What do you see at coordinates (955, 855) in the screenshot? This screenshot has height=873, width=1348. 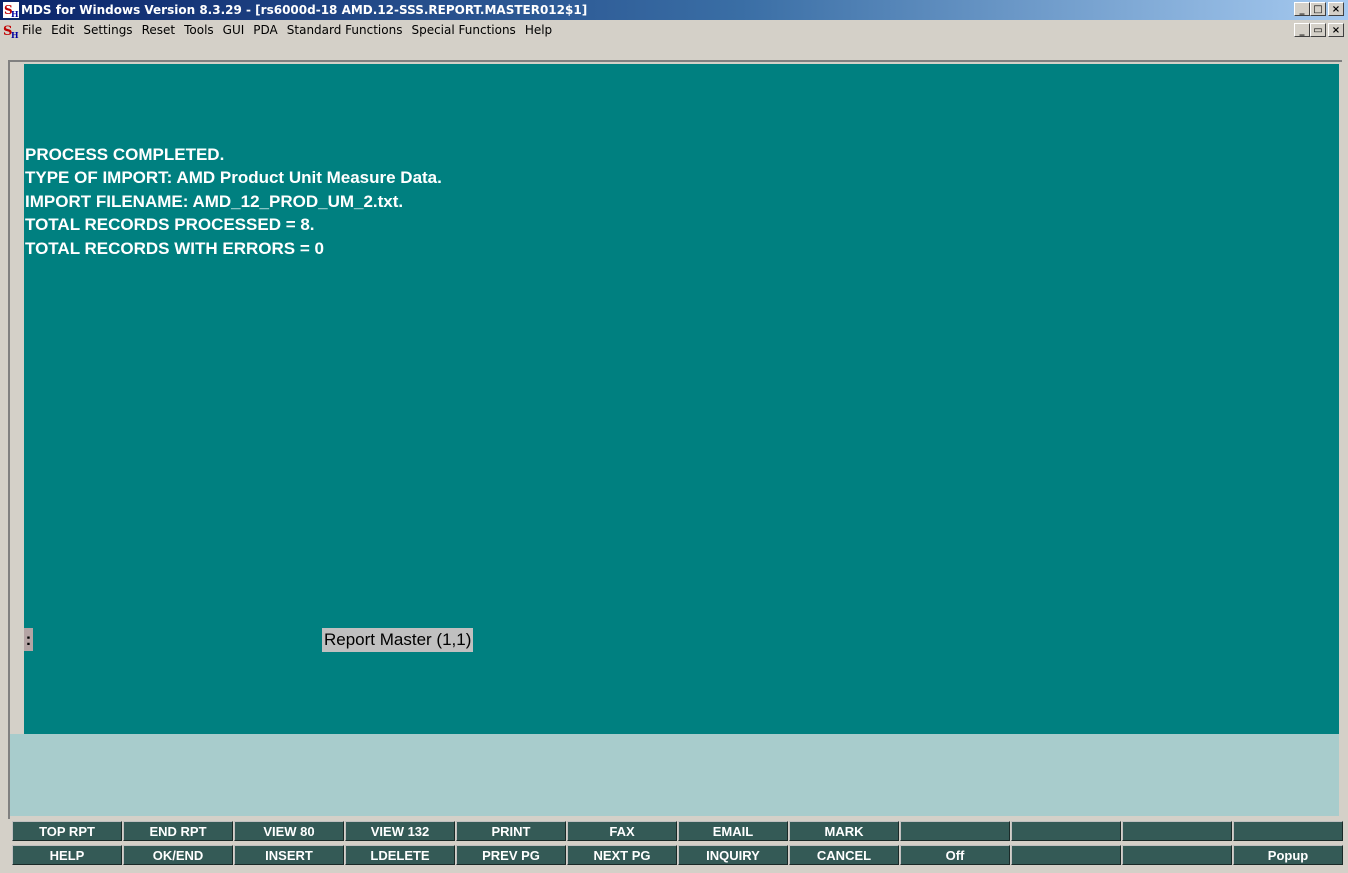 I see `fkey-off: Off` at bounding box center [955, 855].